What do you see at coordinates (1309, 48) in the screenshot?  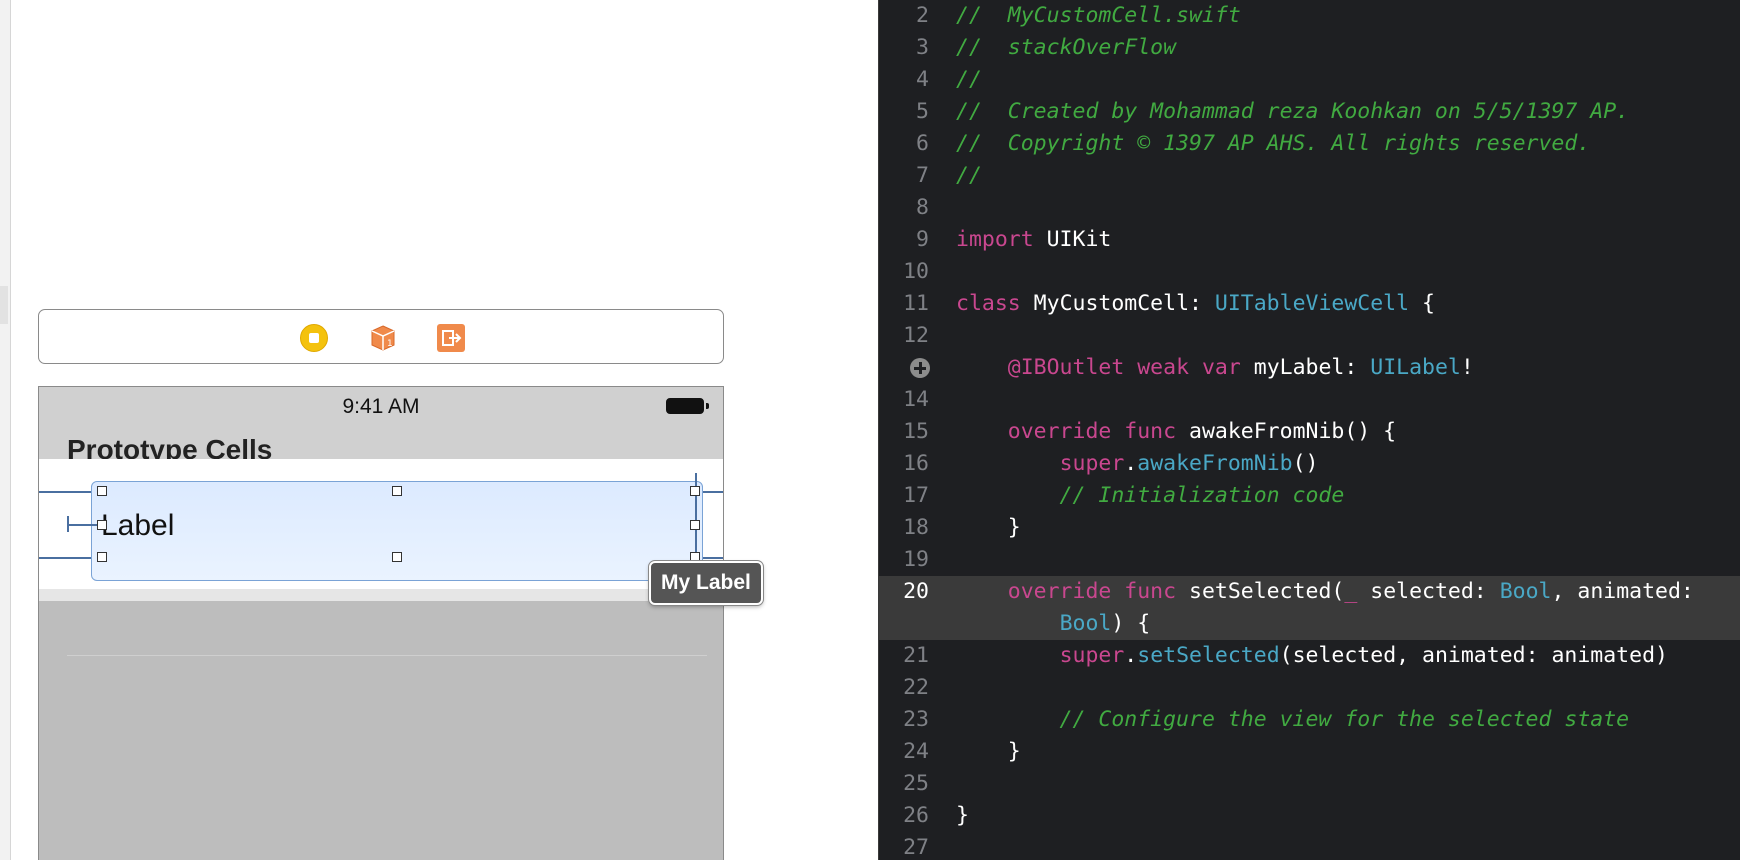 I see `code-line: 3 // stackOverFlow` at bounding box center [1309, 48].